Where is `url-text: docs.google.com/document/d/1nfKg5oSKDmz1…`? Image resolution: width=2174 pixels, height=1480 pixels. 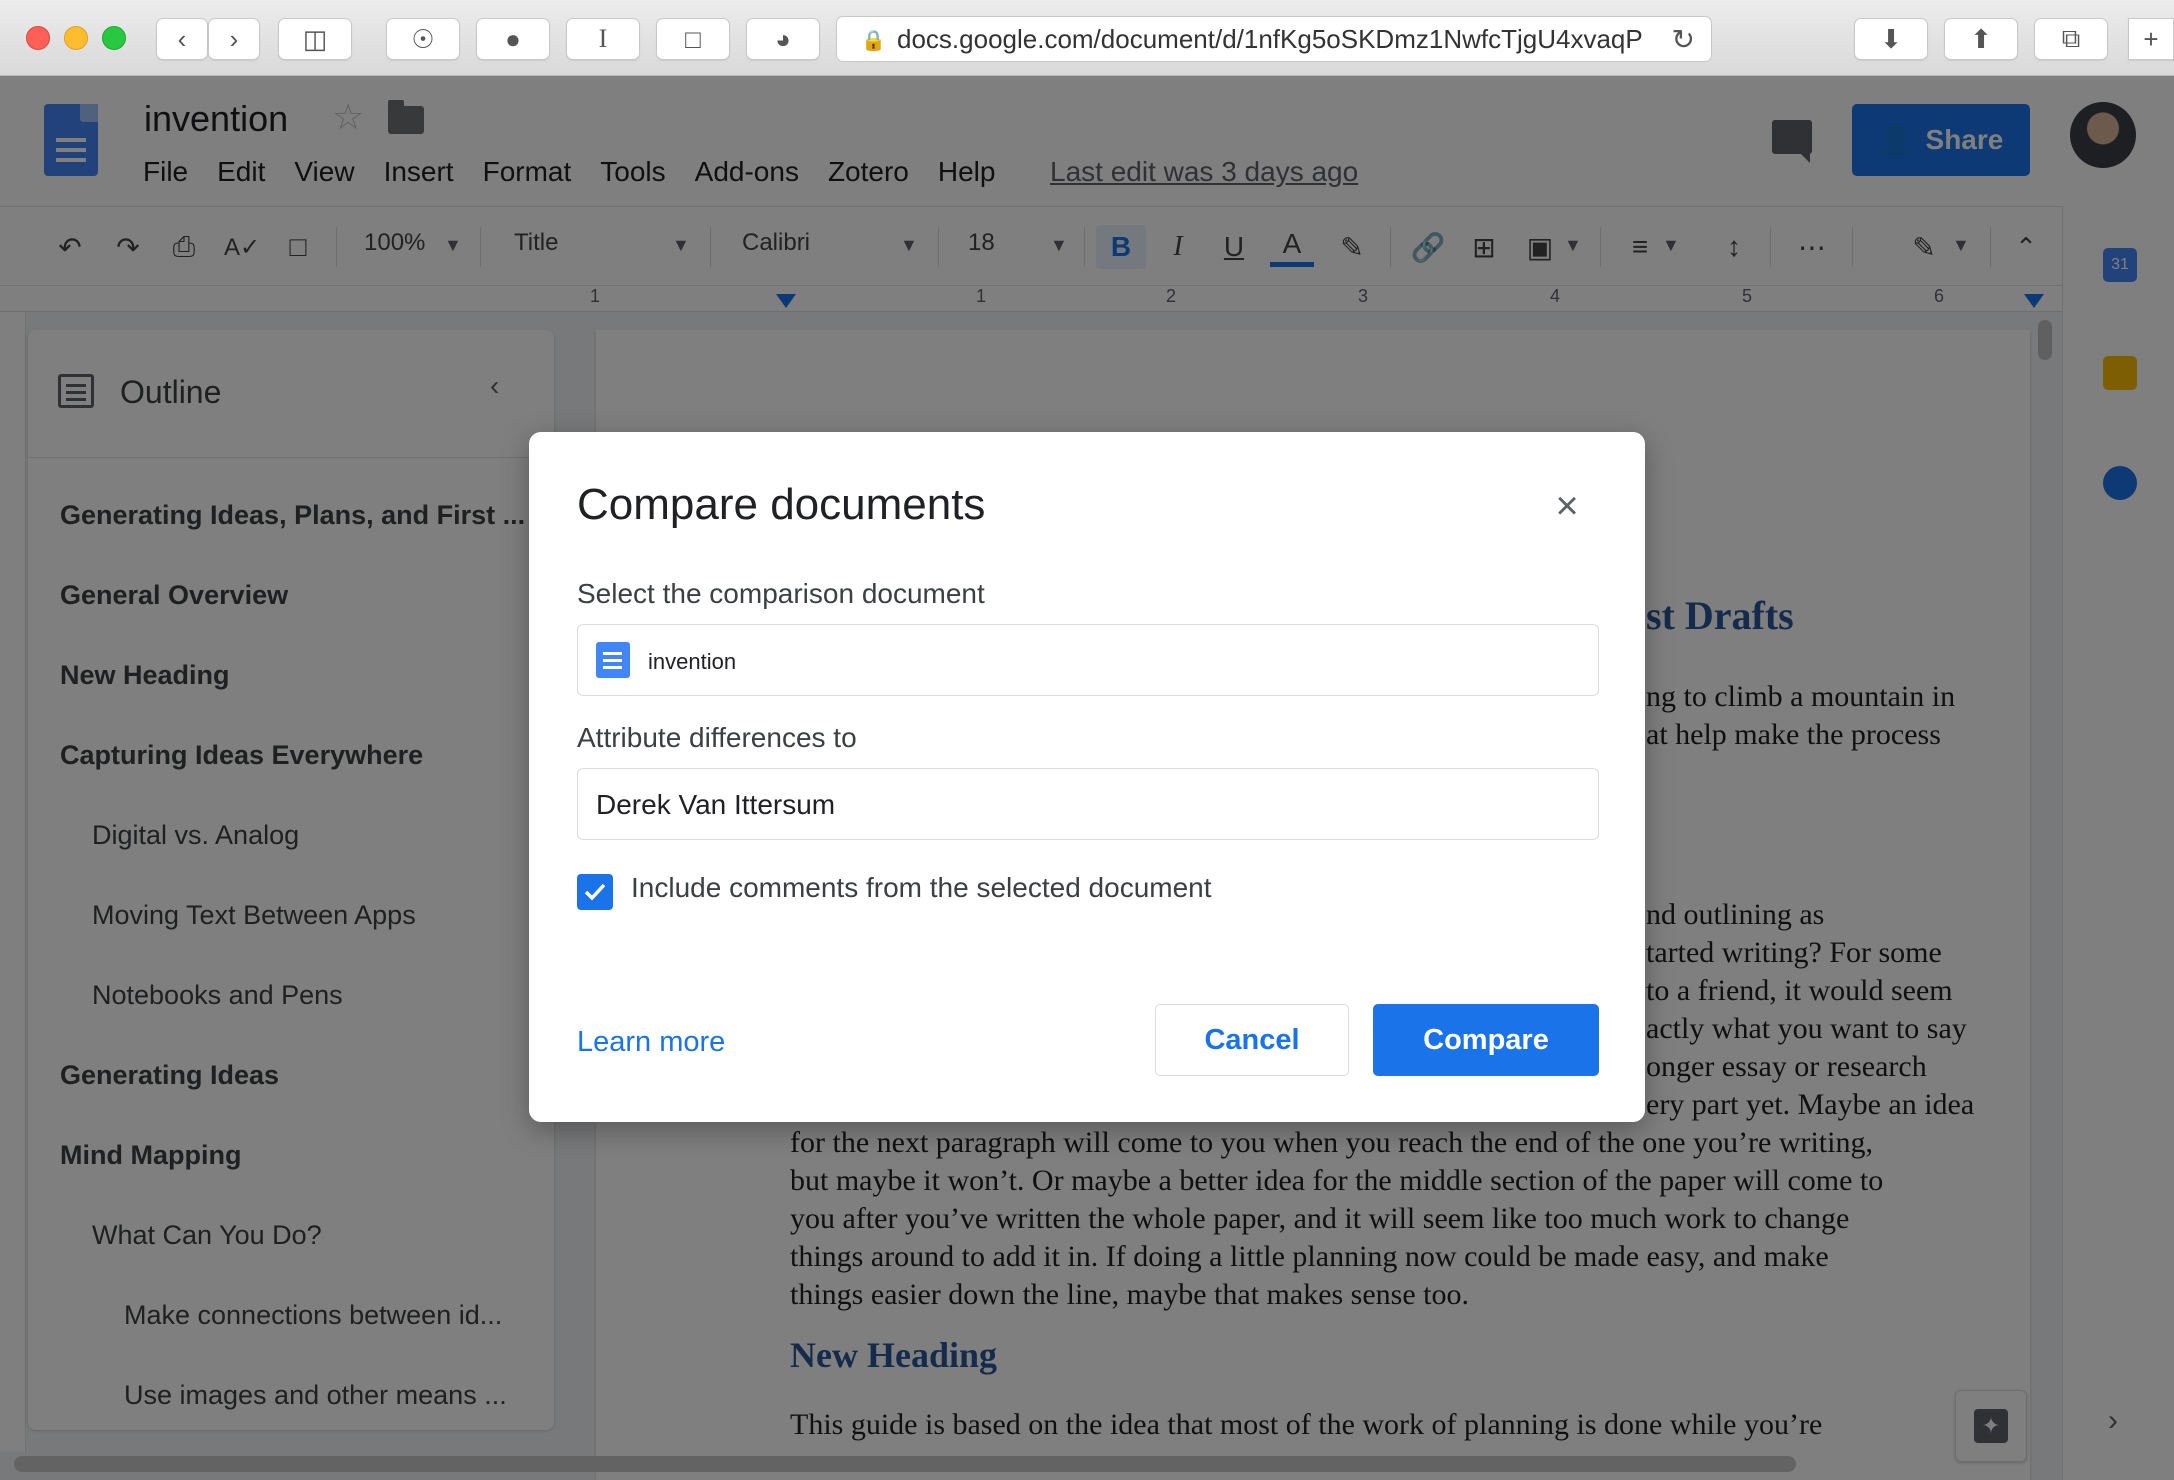 url-text: docs.google.com/document/d/1nfKg5oSKDmz1… is located at coordinates (1270, 38).